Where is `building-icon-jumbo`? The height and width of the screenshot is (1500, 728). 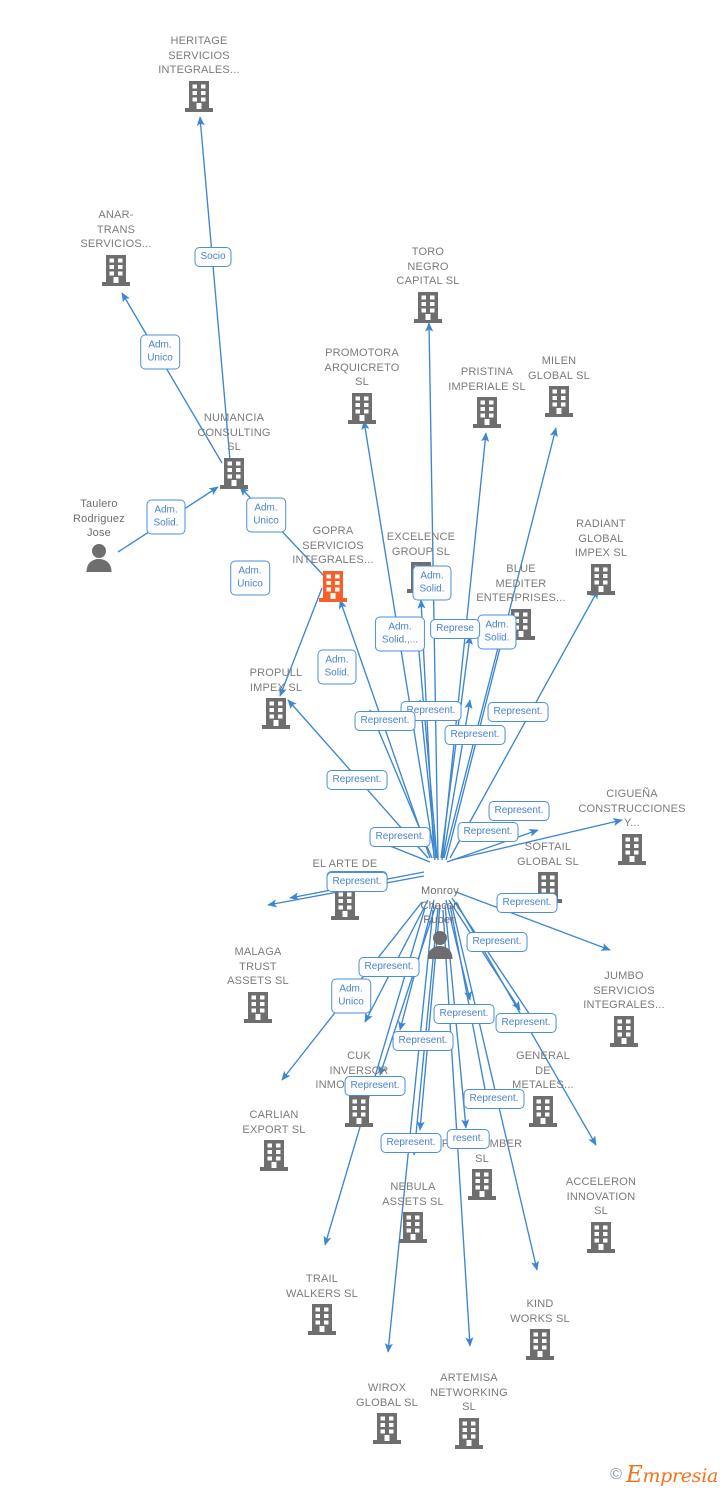 building-icon-jumbo is located at coordinates (624, 1033).